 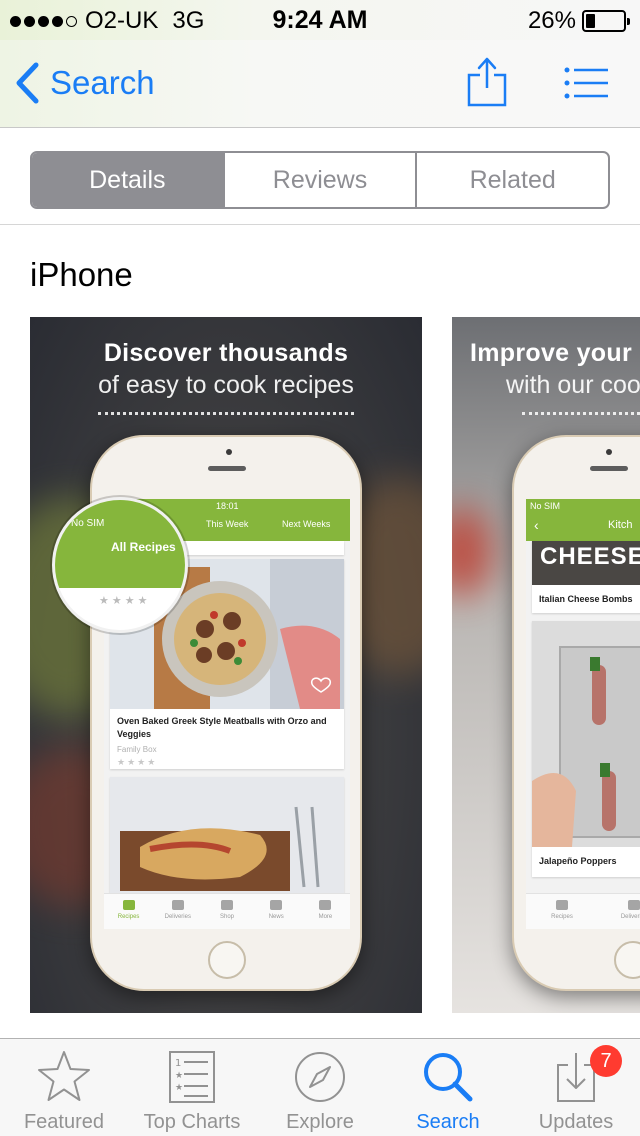 What do you see at coordinates (64, 1122) in the screenshot?
I see `tab-featured-label: Featured` at bounding box center [64, 1122].